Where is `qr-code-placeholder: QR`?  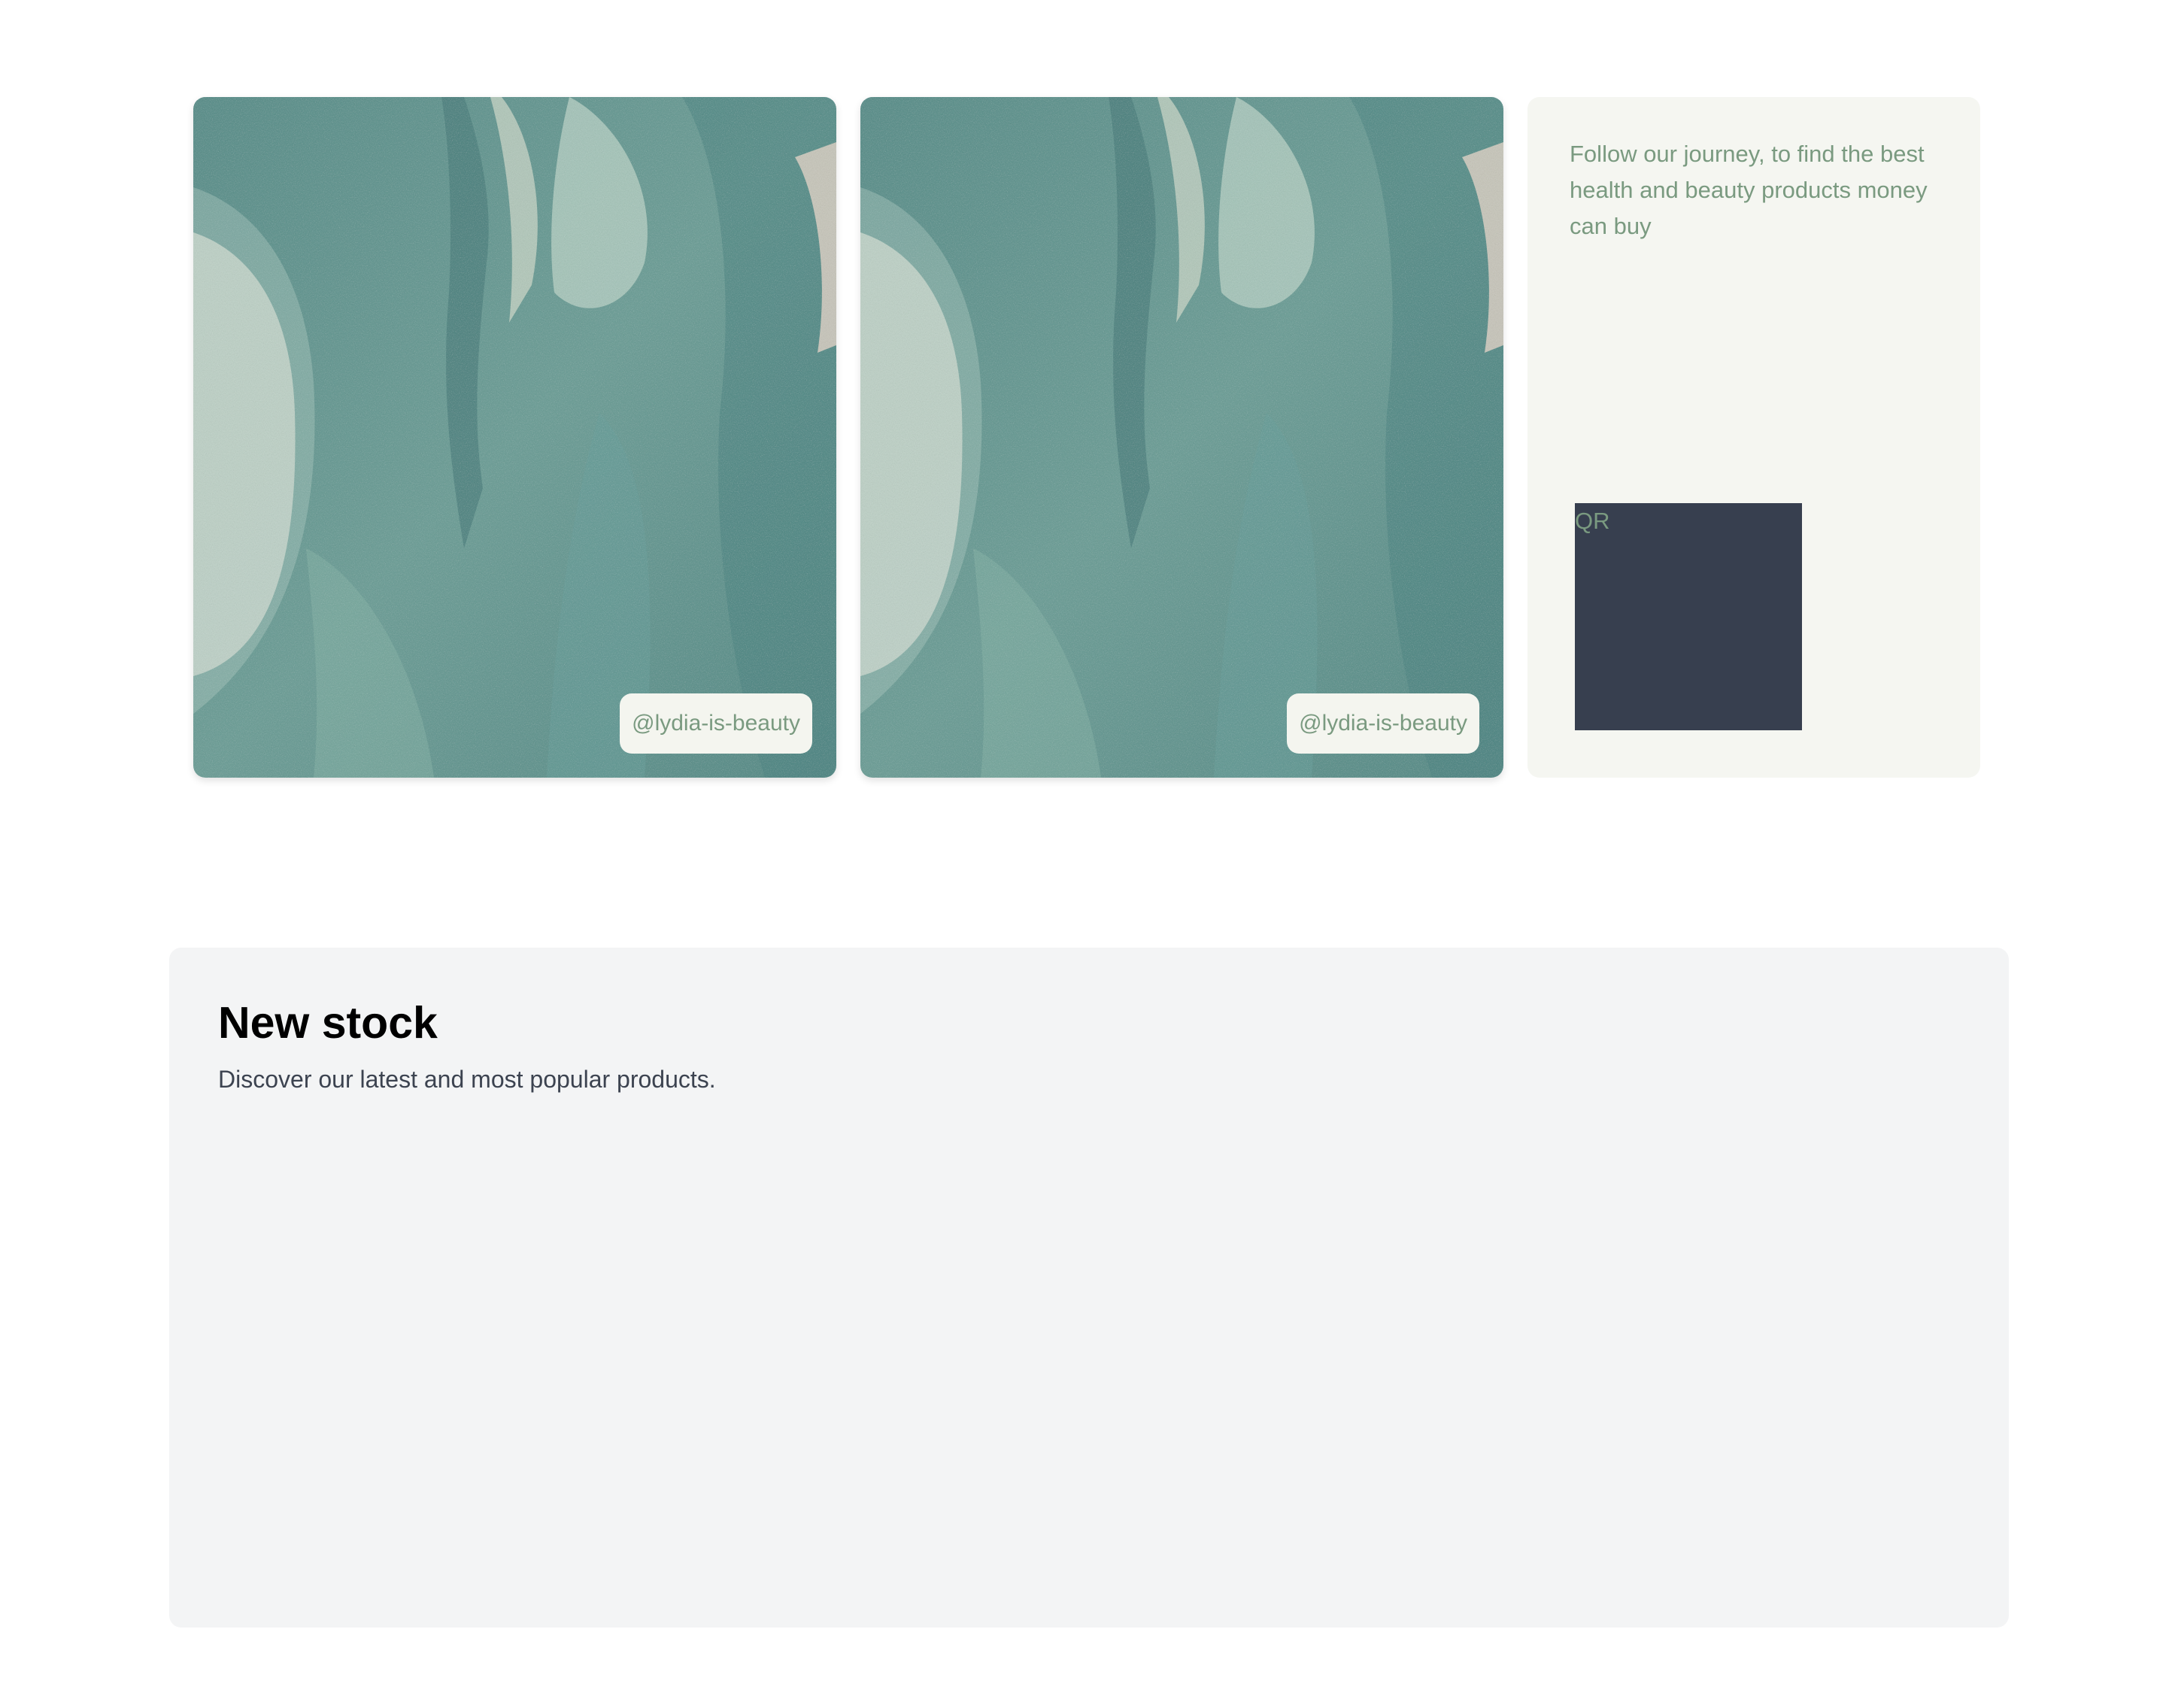 qr-code-placeholder: QR is located at coordinates (1688, 617).